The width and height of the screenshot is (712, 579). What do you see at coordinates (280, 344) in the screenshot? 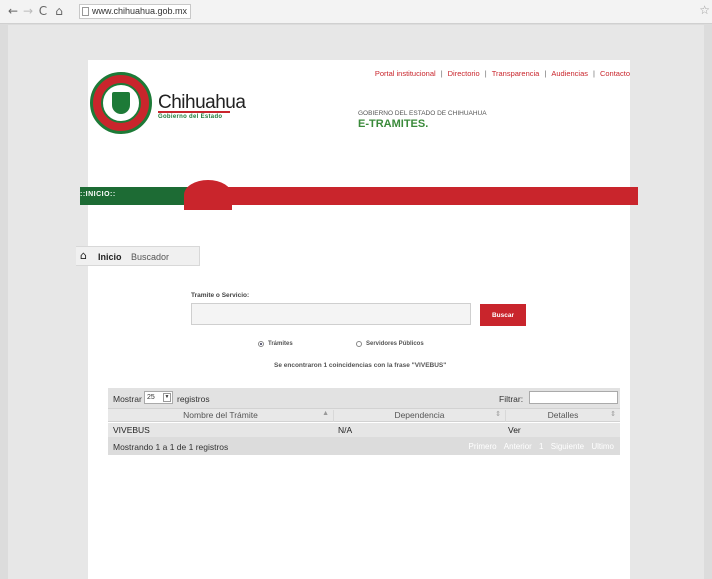
I see `radio-tramites-label: Trámites` at bounding box center [280, 344].